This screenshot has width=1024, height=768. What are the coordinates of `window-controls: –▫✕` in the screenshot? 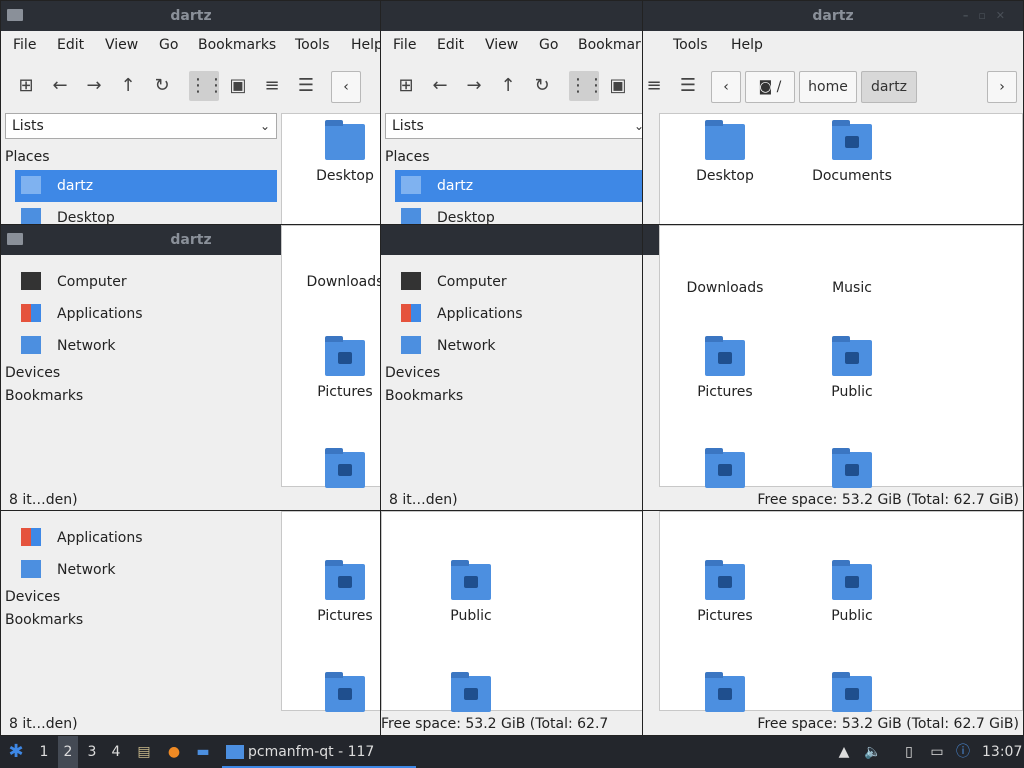 It's located at (989, 16).